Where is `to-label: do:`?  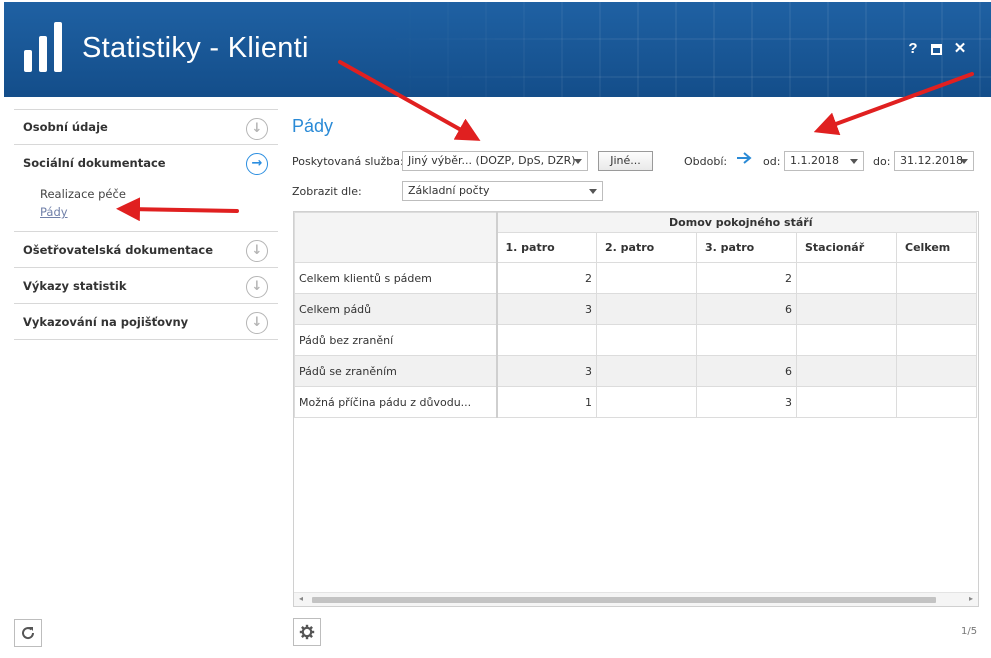
to-label: do: is located at coordinates (882, 161).